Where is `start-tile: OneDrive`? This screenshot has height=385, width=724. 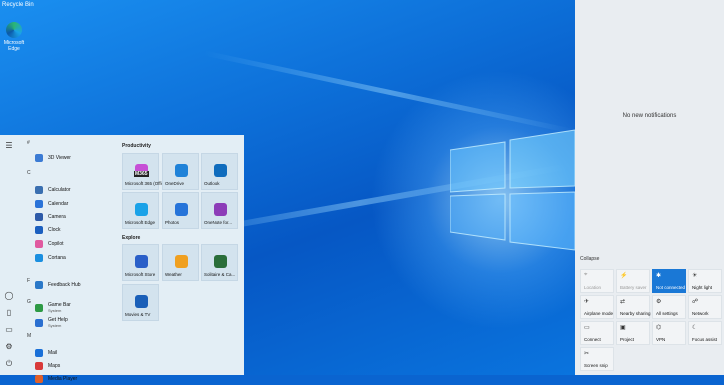 start-tile: OneDrive is located at coordinates (180, 171).